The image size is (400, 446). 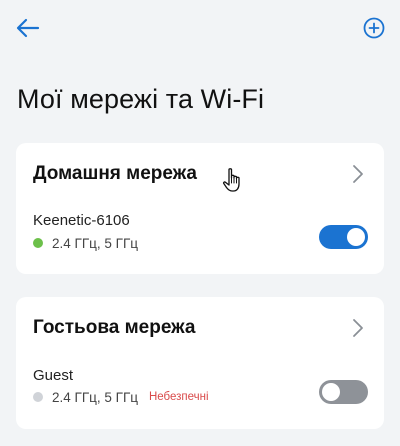 I want to click on home-network-meta: 2.4 ГГц, 5 ГГц, so click(x=85, y=243).